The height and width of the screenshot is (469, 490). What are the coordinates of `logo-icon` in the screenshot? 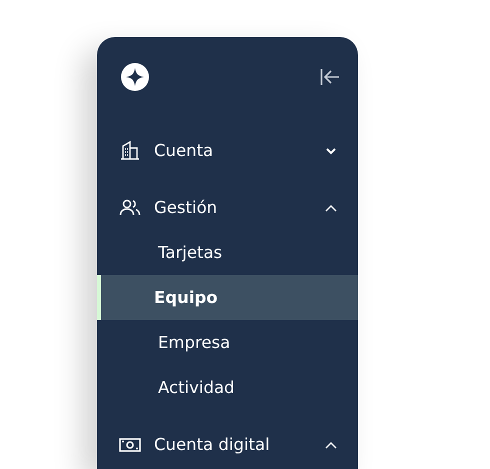 It's located at (135, 76).